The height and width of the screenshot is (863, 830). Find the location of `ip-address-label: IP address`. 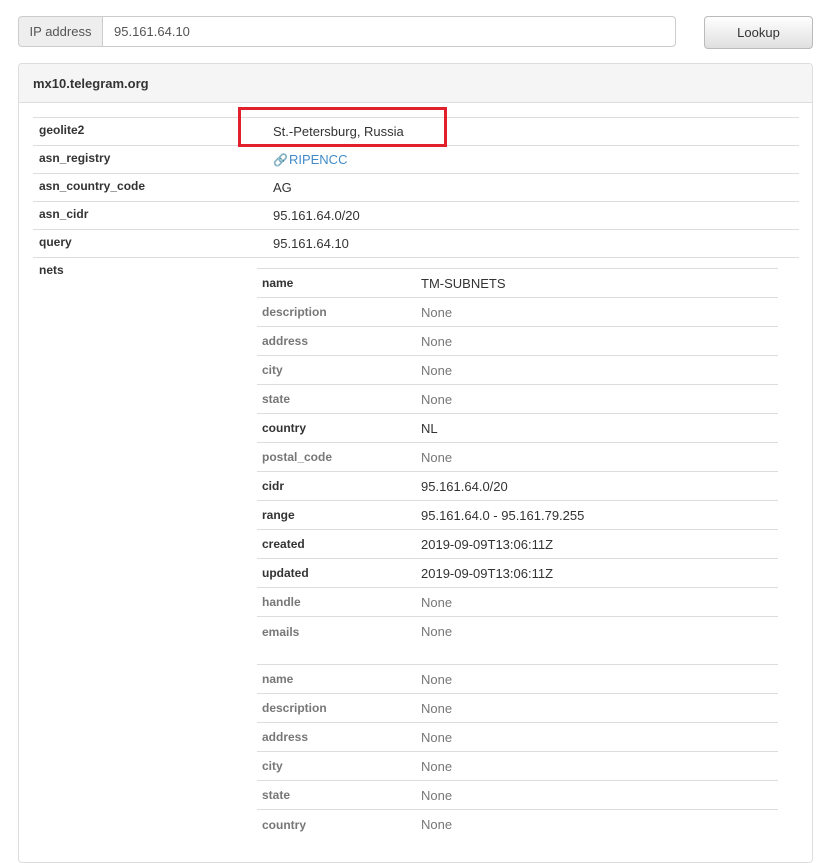

ip-address-label: IP address is located at coordinates (60, 31).